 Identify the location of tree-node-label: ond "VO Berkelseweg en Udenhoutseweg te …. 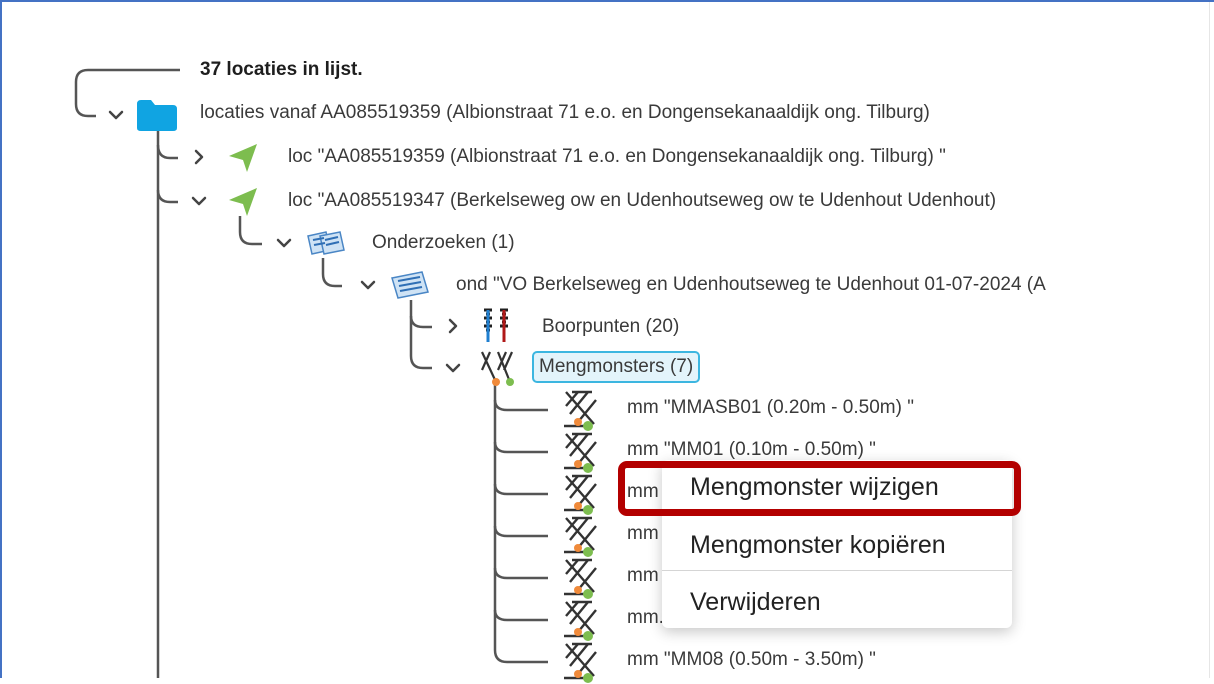
(751, 284).